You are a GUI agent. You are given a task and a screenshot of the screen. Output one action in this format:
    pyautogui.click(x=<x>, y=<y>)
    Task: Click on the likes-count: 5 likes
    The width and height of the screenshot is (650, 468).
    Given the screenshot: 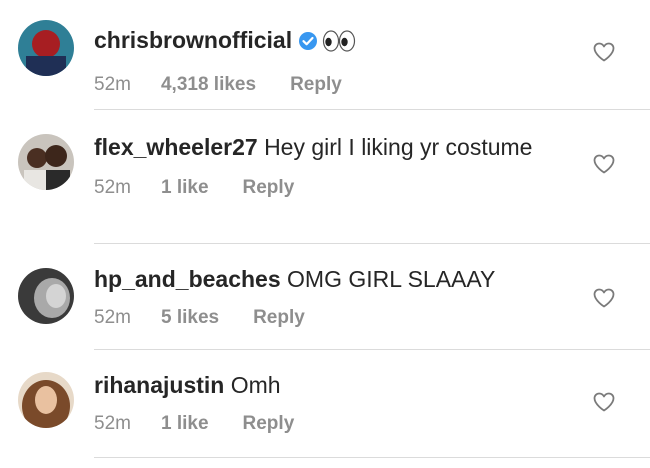 What is the action you would take?
    pyautogui.click(x=190, y=317)
    